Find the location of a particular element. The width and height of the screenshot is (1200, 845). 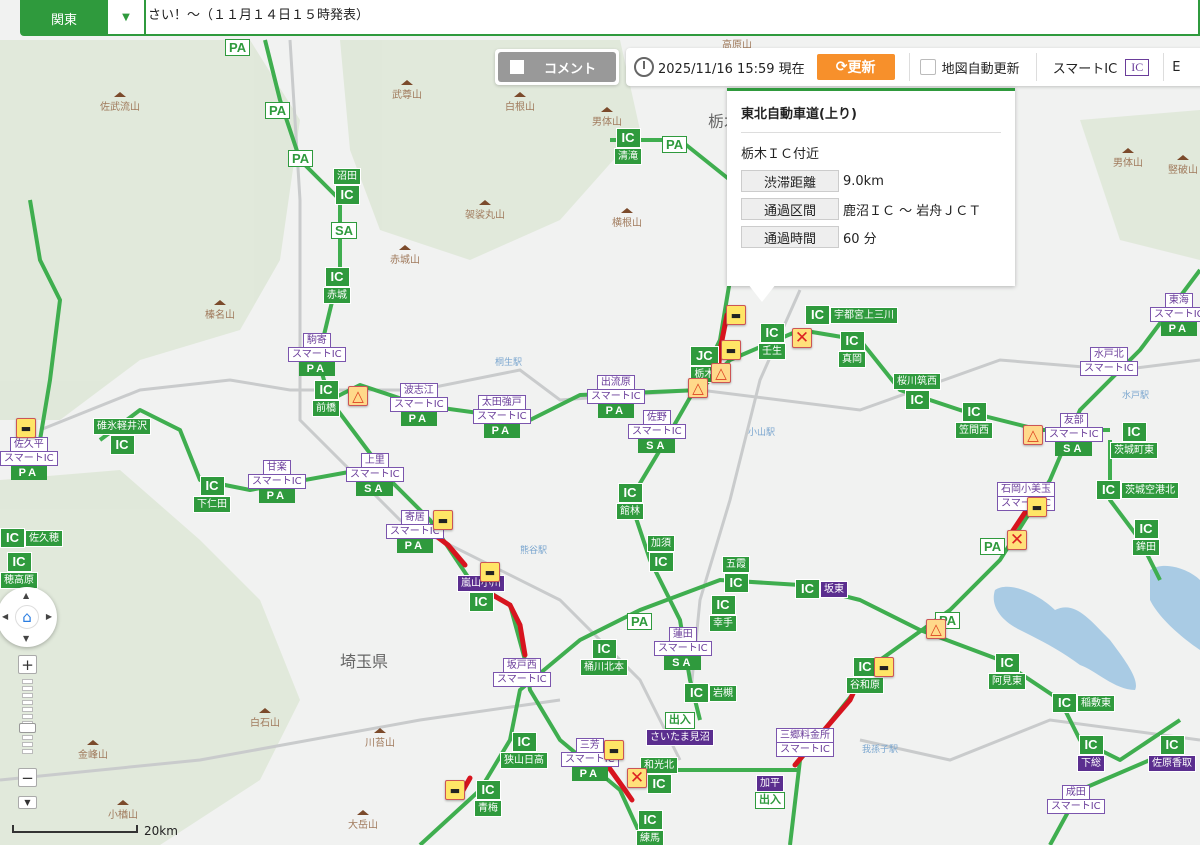

update-button: ⟳ 更新 is located at coordinates (855, 67).